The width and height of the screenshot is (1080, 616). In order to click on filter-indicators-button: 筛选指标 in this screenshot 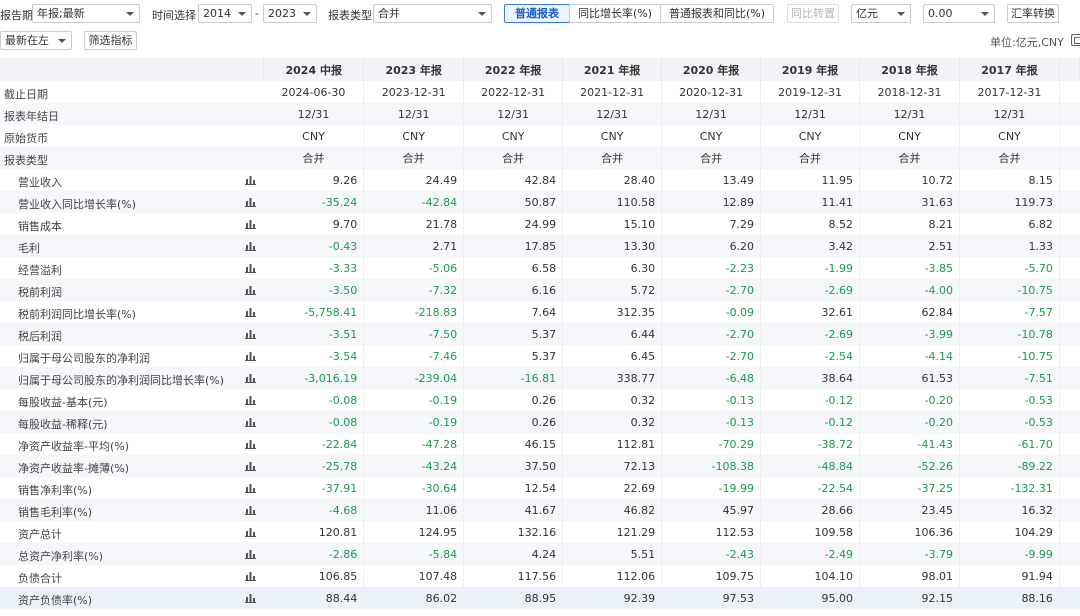, I will do `click(110, 40)`.